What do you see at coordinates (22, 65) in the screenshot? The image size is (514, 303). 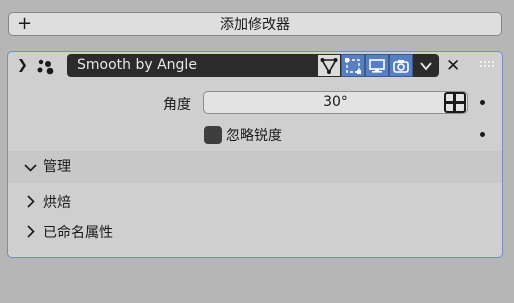 I see `collapse-chevron-icon: ❯` at bounding box center [22, 65].